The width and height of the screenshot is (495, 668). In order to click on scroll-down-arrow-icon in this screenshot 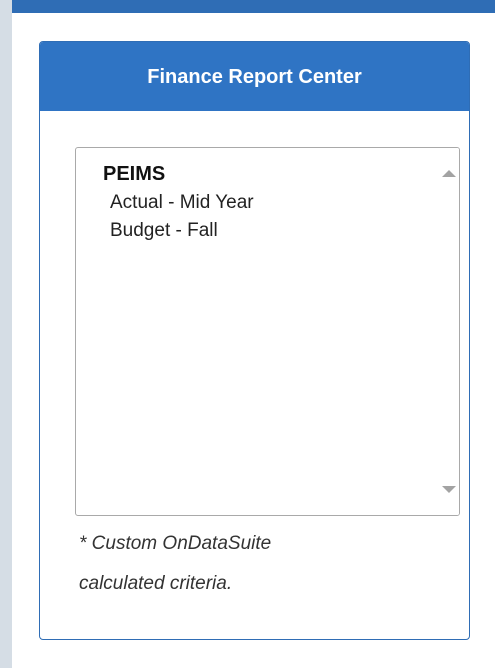, I will do `click(449, 489)`.